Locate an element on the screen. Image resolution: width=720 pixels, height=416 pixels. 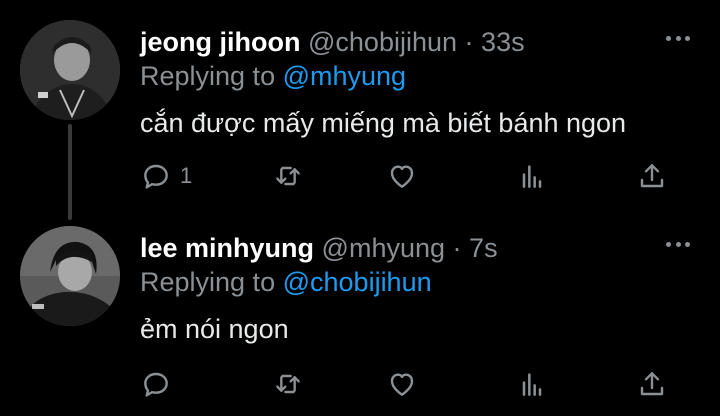
tweet-header: jeong jihoon @chobijihun · 33s is located at coordinates (390, 42).